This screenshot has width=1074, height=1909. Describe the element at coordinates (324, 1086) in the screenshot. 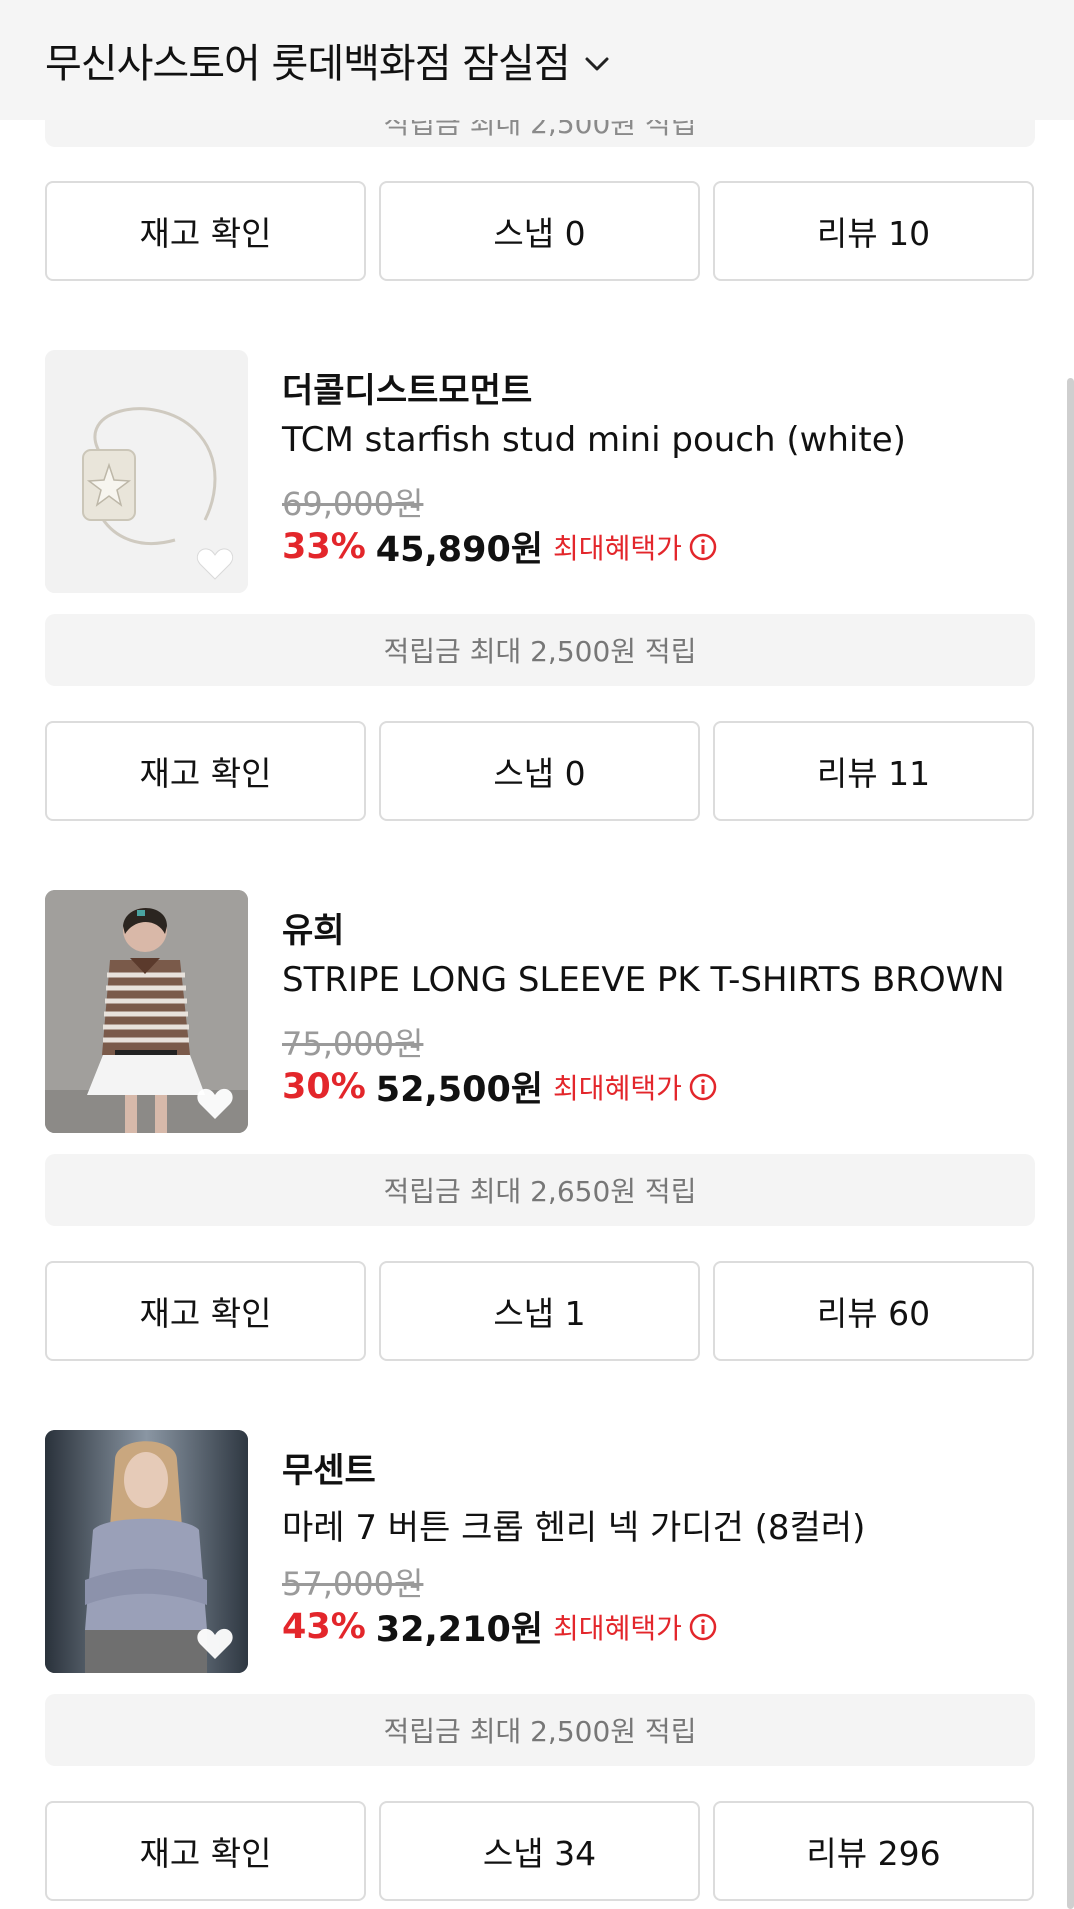

I see `discount-rate: 30%` at that location.